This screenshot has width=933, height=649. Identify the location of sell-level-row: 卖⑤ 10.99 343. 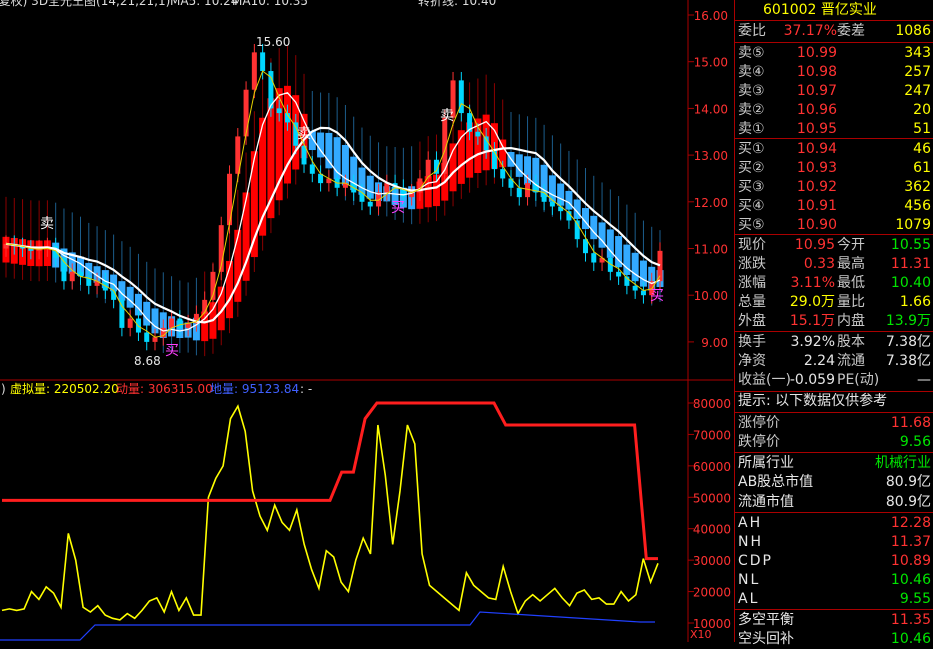
(834, 53).